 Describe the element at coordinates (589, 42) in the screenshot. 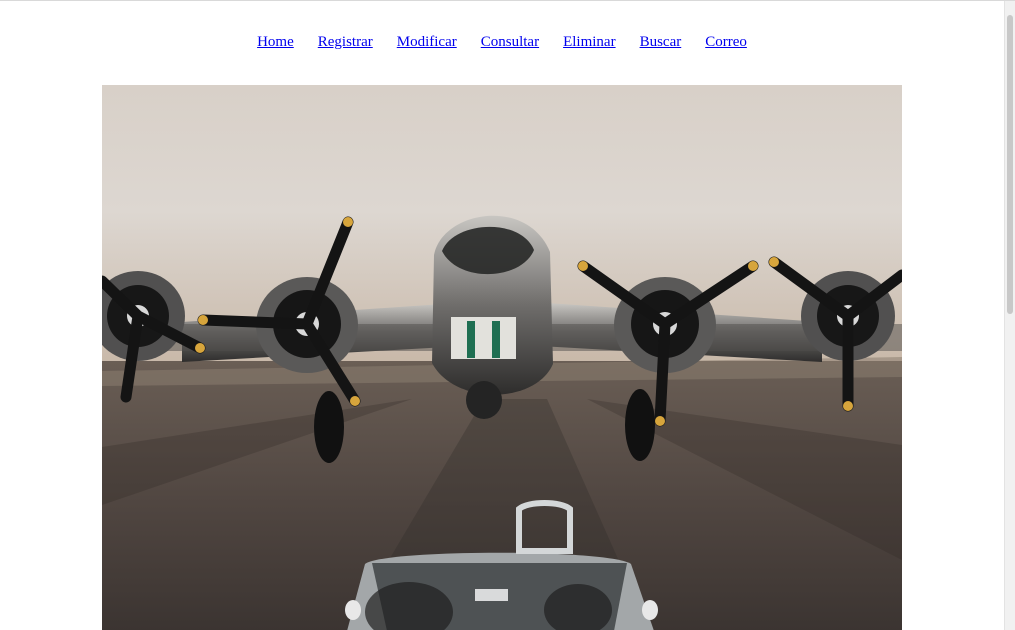

I see `nav-link-eliminar: Eliminar` at that location.